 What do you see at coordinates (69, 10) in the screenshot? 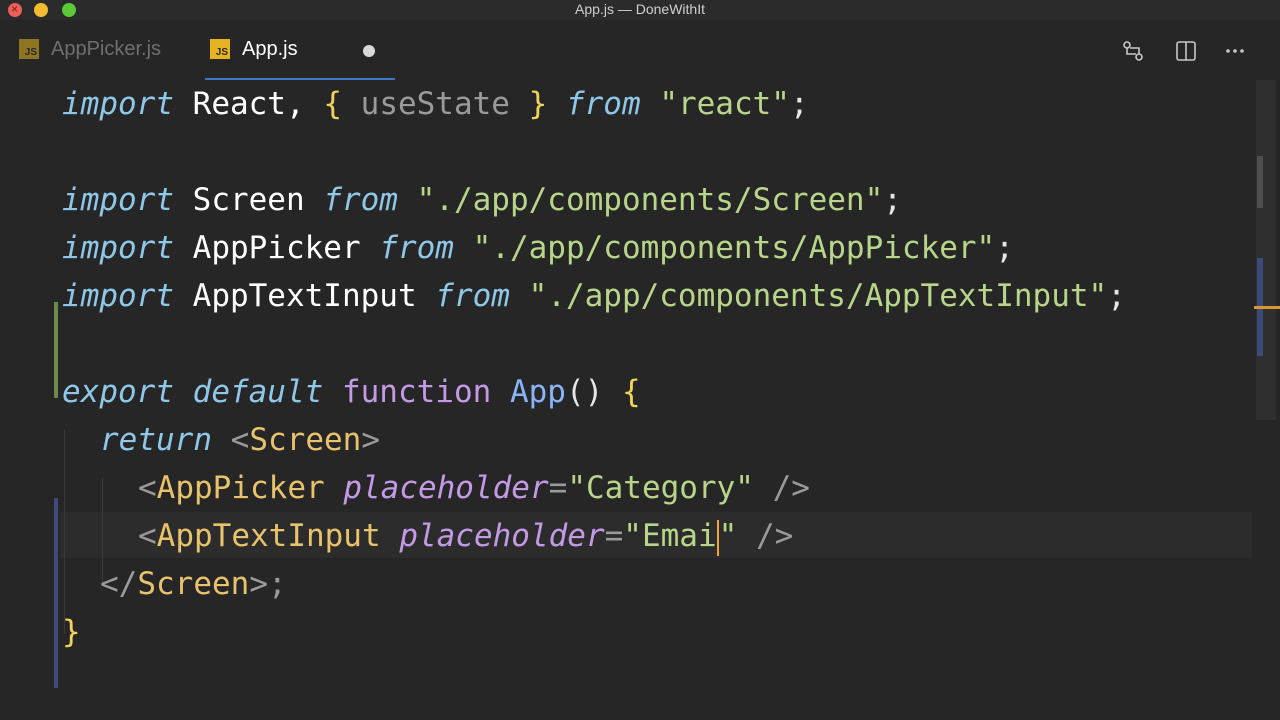
I see `maximize-window-button` at bounding box center [69, 10].